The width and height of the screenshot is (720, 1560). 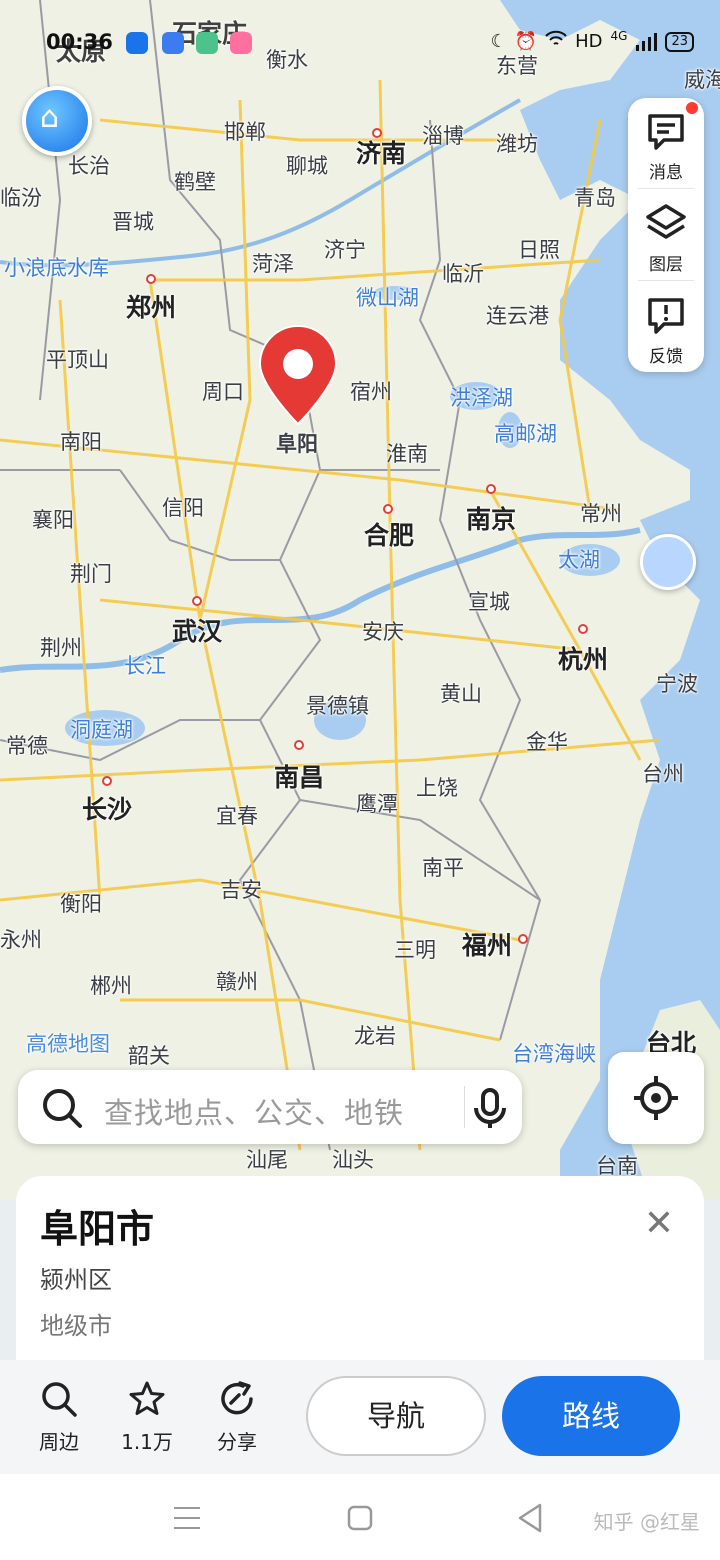 What do you see at coordinates (107, 808) in the screenshot?
I see `city-label: 长沙` at bounding box center [107, 808].